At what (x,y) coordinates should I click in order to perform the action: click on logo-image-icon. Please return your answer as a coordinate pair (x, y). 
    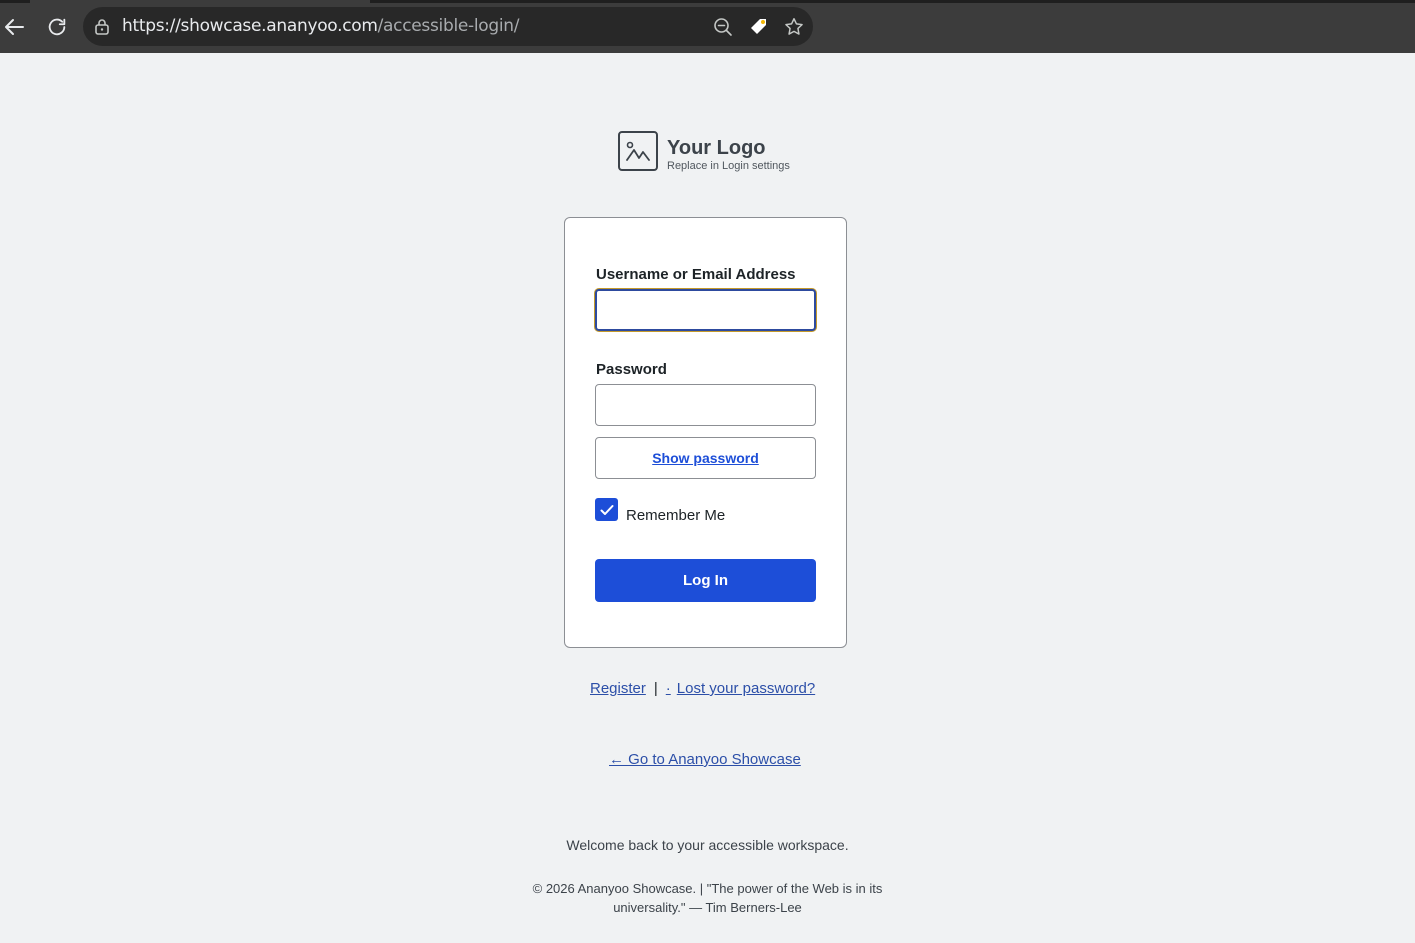
    Looking at the image, I should click on (638, 151).